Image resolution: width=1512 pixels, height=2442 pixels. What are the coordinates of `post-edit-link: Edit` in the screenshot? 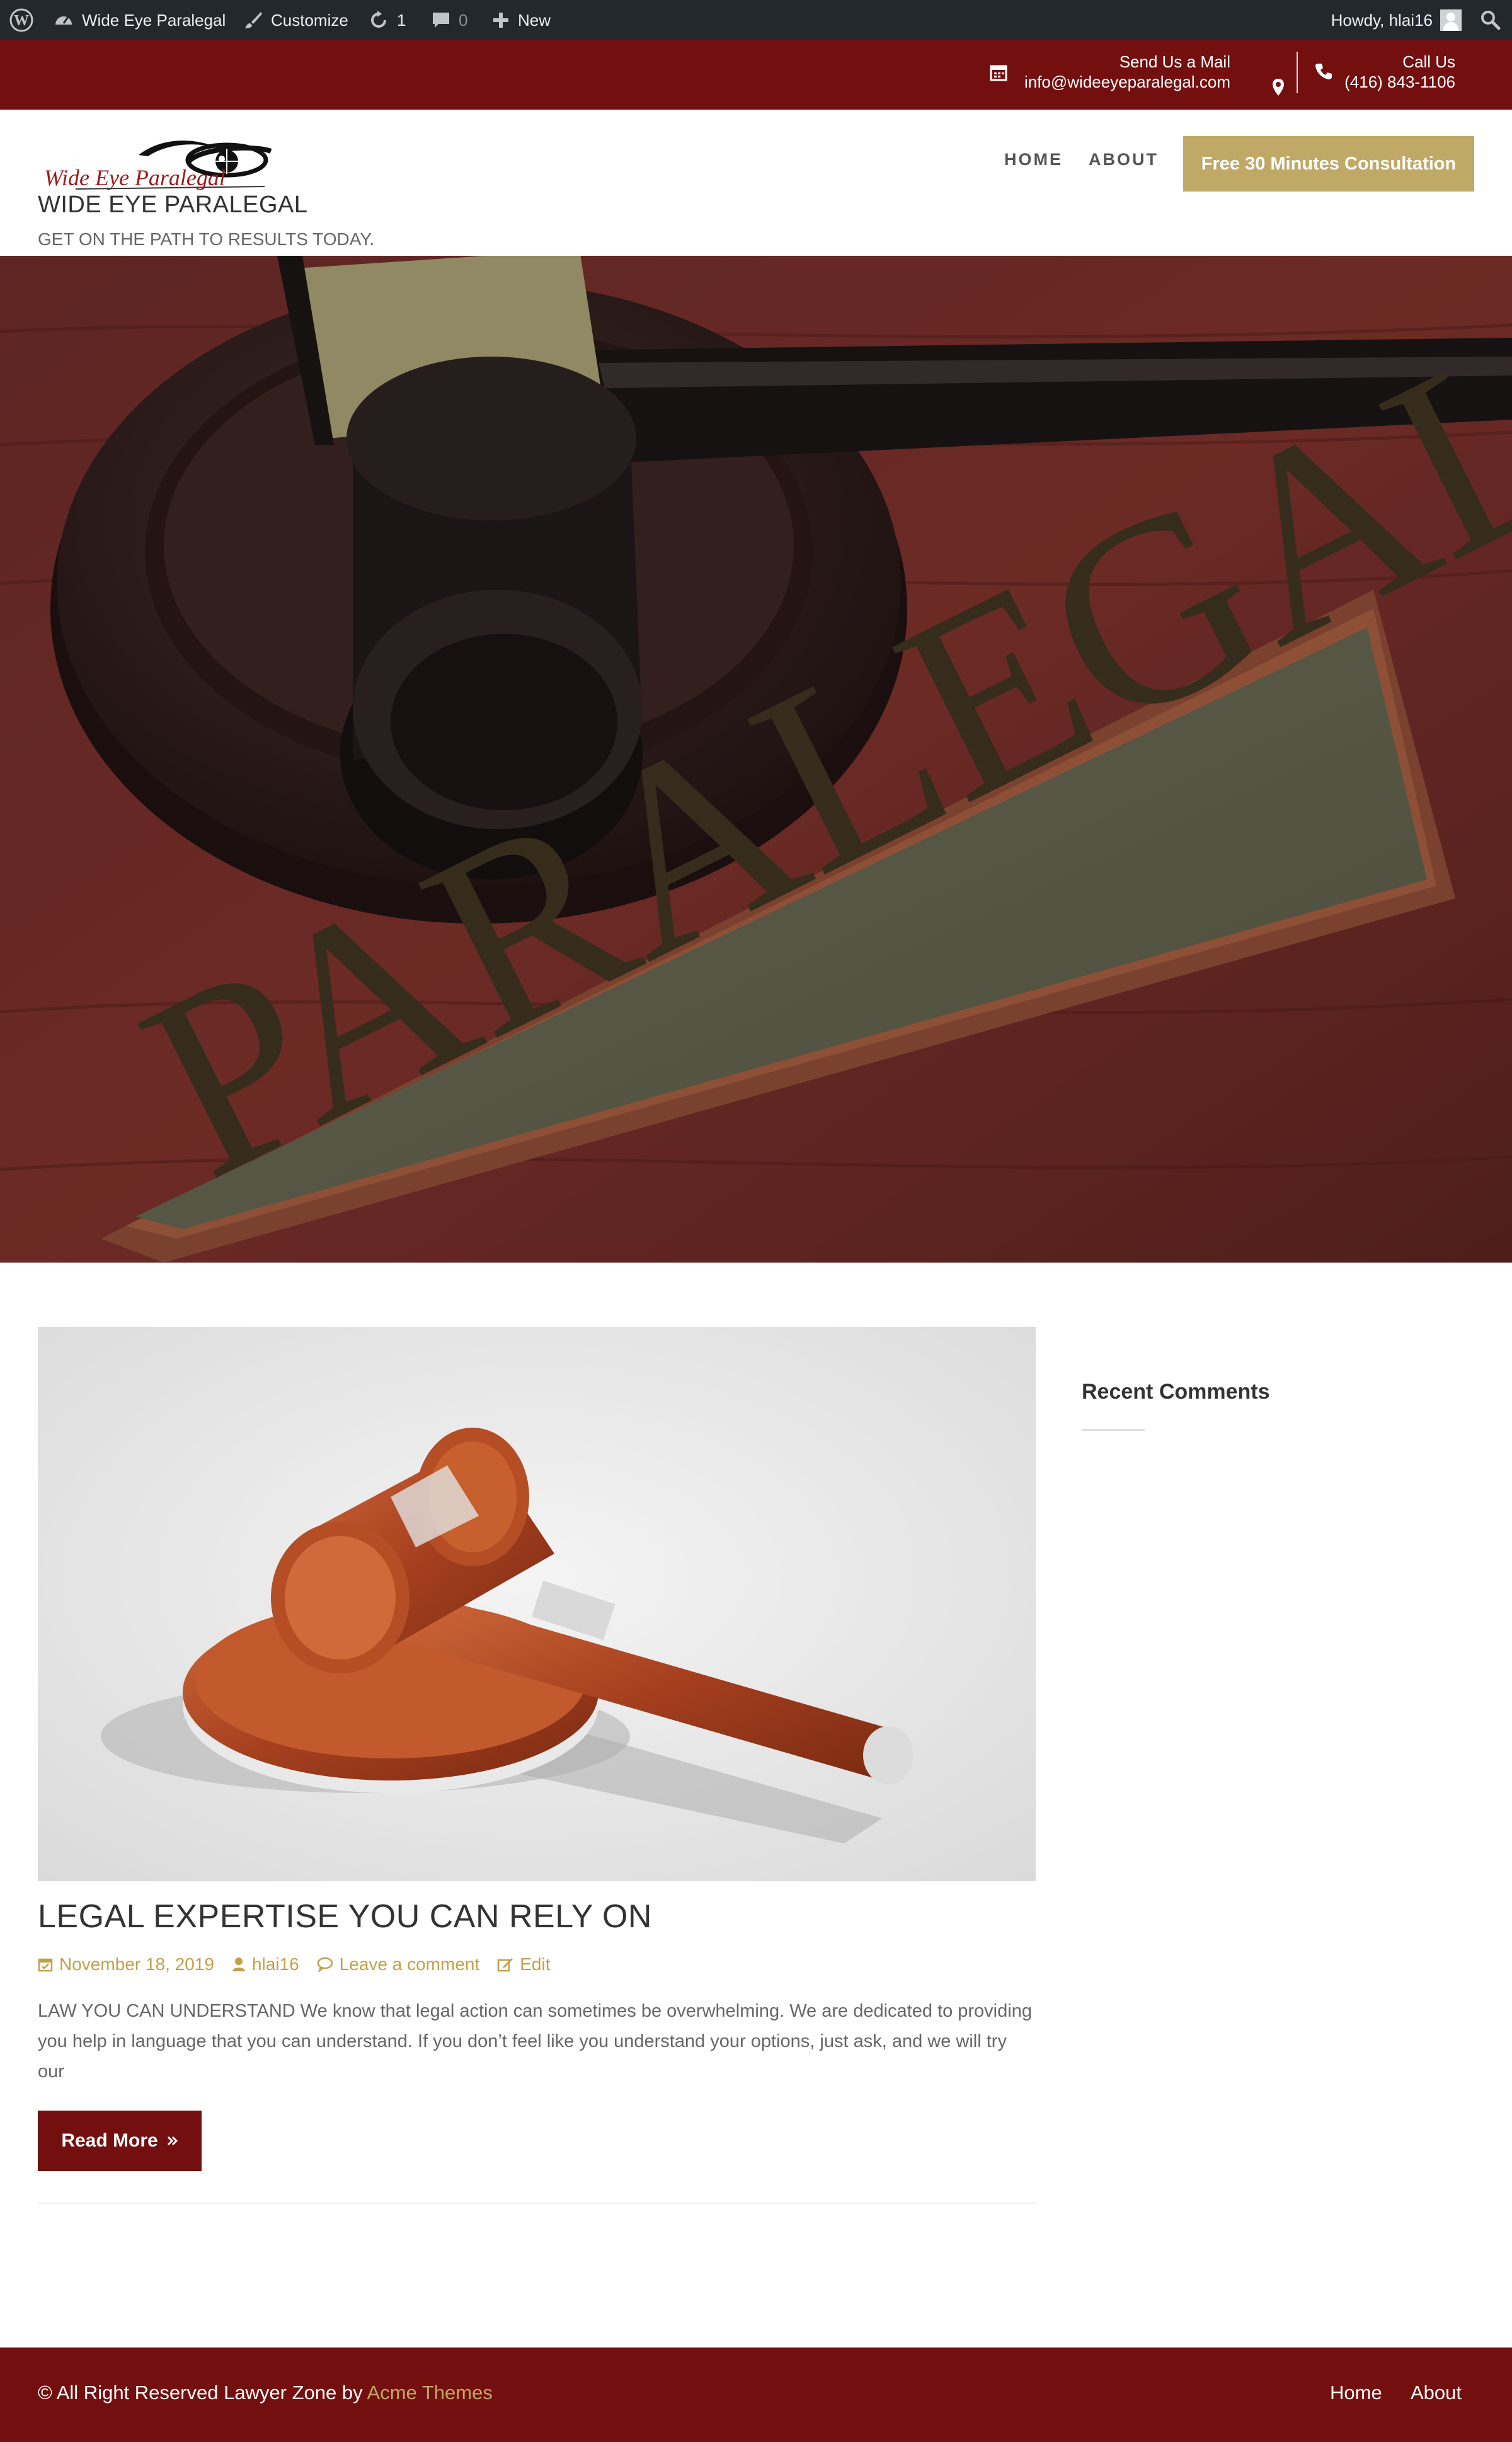 It's located at (524, 1964).